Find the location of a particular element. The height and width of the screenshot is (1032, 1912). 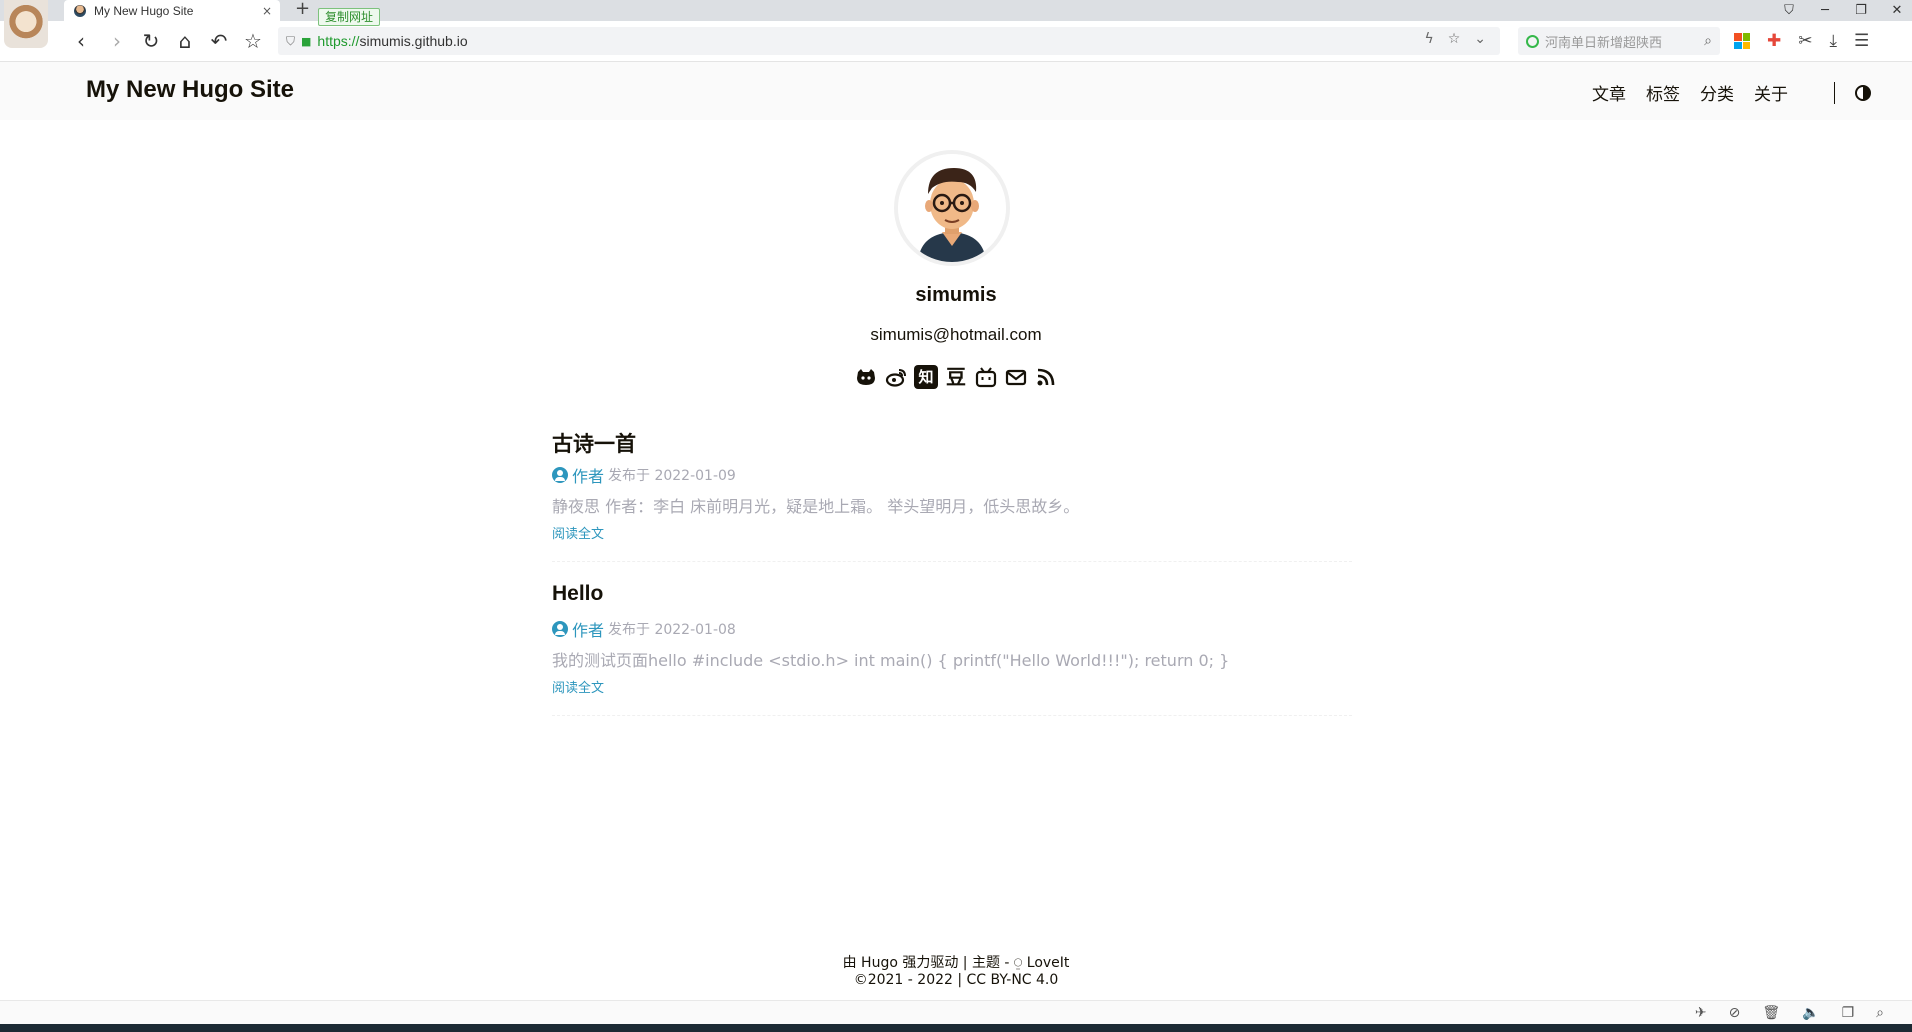

undo-close-icon: ↶ is located at coordinates (219, 41).